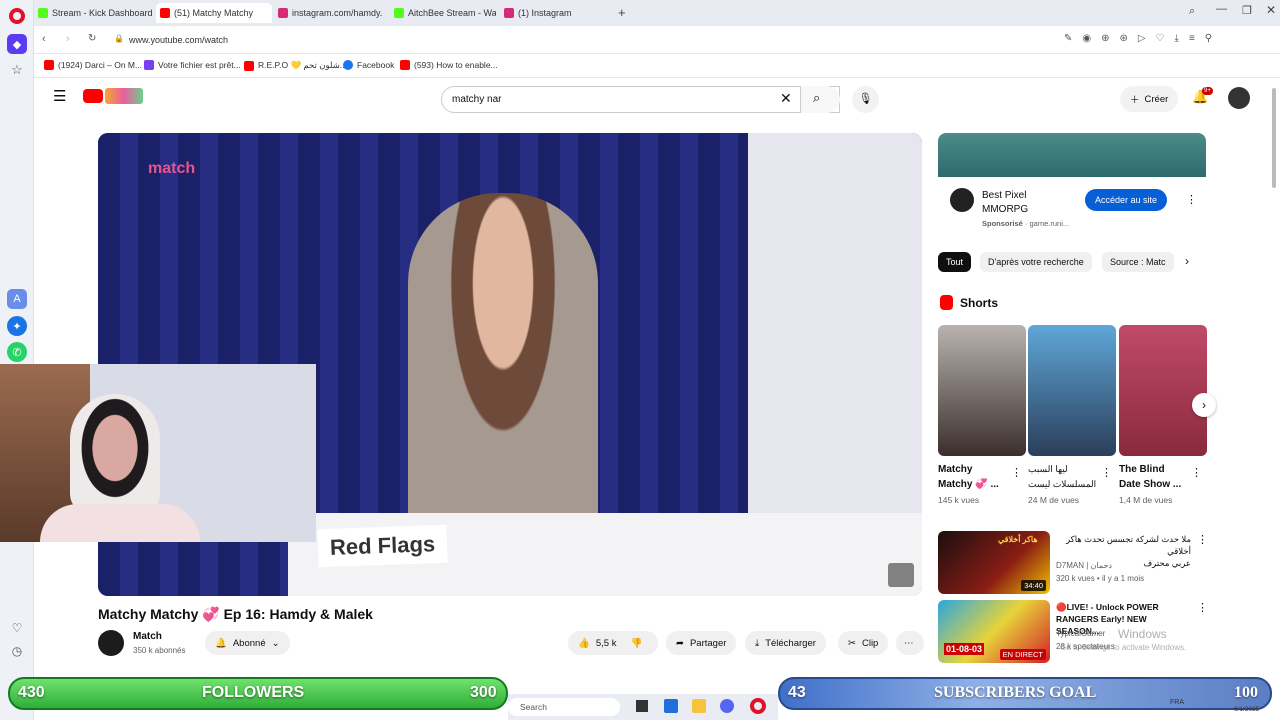 The width and height of the screenshot is (1280, 720). What do you see at coordinates (1054, 500) in the screenshot?
I see `short-views: 24 M de vues` at bounding box center [1054, 500].